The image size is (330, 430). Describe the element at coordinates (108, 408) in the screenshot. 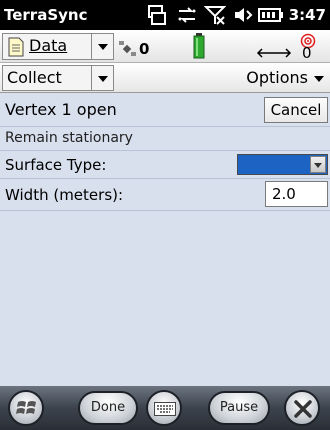

I see `done-button: Done` at that location.